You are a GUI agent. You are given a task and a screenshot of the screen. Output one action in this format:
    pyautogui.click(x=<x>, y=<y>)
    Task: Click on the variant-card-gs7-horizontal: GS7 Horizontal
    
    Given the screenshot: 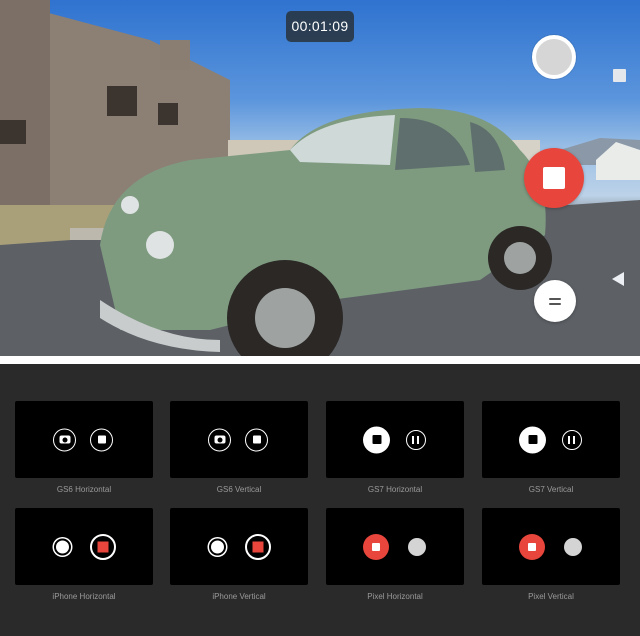 What is the action you would take?
    pyautogui.click(x=395, y=447)
    